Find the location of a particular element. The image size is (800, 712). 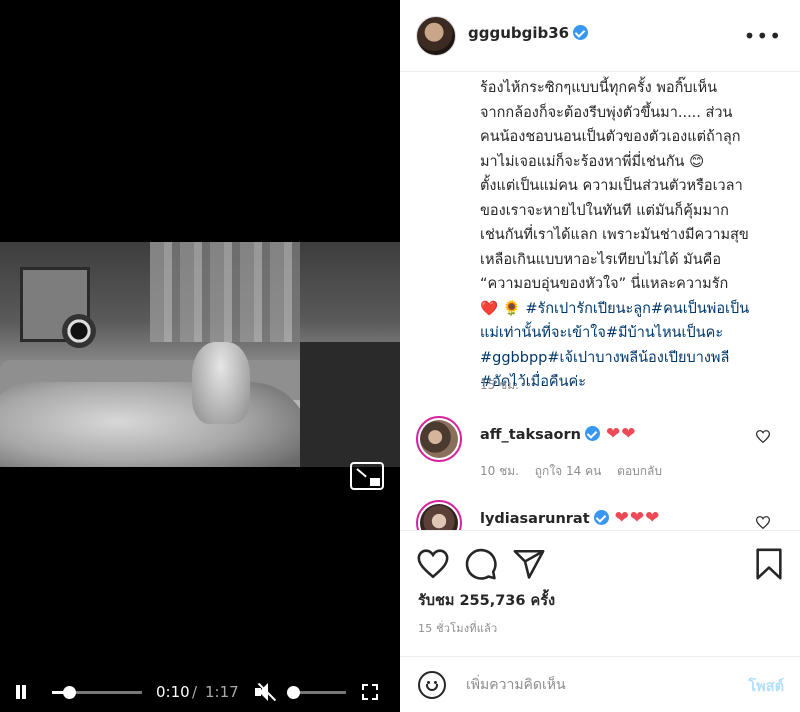

comment-username-text: lydiasarunrat is located at coordinates (535, 519).